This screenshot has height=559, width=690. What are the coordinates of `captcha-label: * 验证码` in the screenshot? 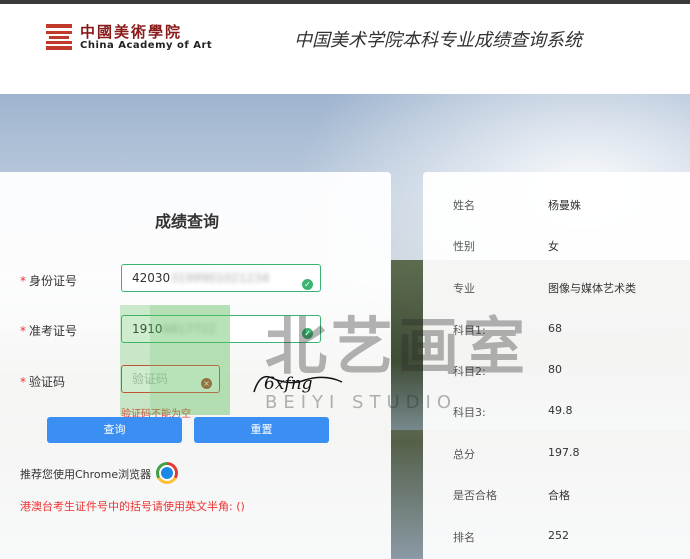 It's located at (43, 382).